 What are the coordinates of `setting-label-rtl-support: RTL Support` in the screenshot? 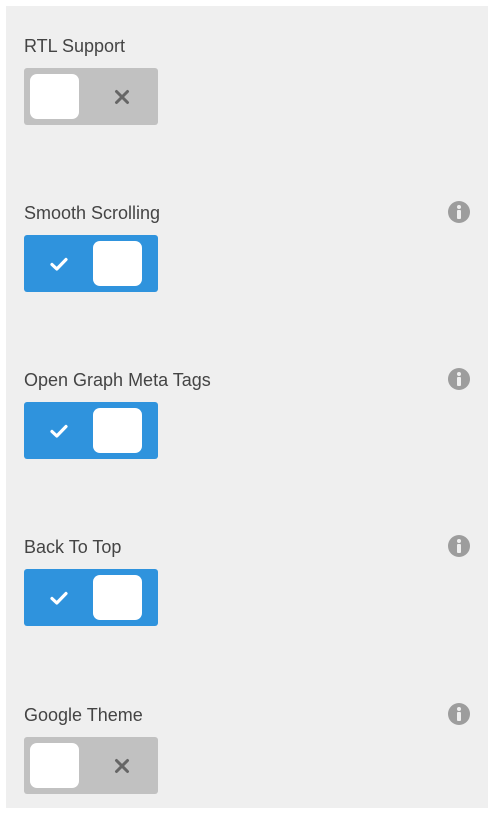 It's located at (75, 46).